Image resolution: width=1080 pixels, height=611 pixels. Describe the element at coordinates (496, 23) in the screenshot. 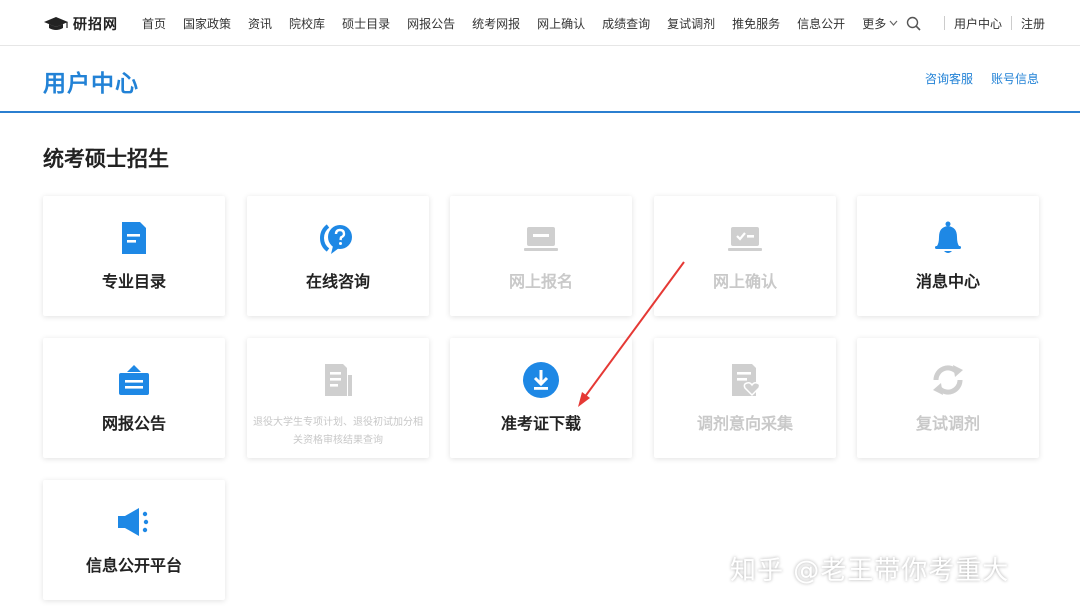

I see `nav-link-exam-registration: 统考网报` at that location.